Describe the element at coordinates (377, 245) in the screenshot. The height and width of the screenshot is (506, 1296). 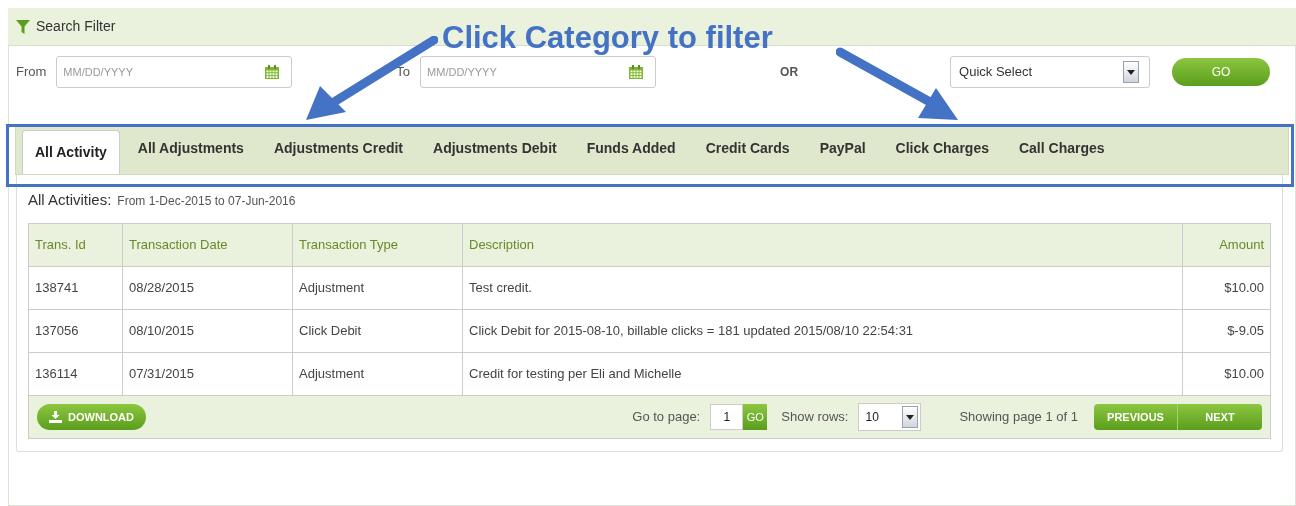
I see `column-header: Transaction Type` at that location.